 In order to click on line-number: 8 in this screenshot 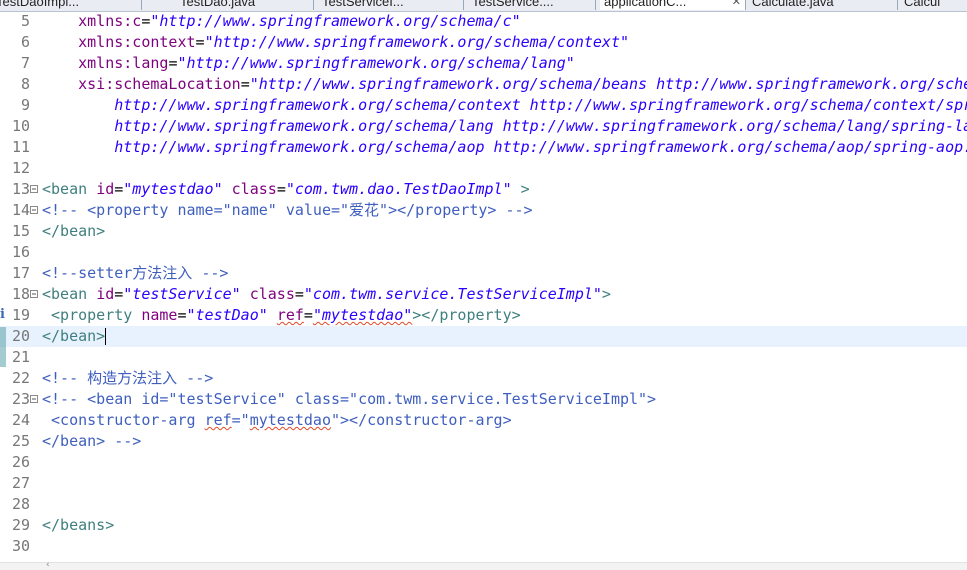, I will do `click(25, 84)`.